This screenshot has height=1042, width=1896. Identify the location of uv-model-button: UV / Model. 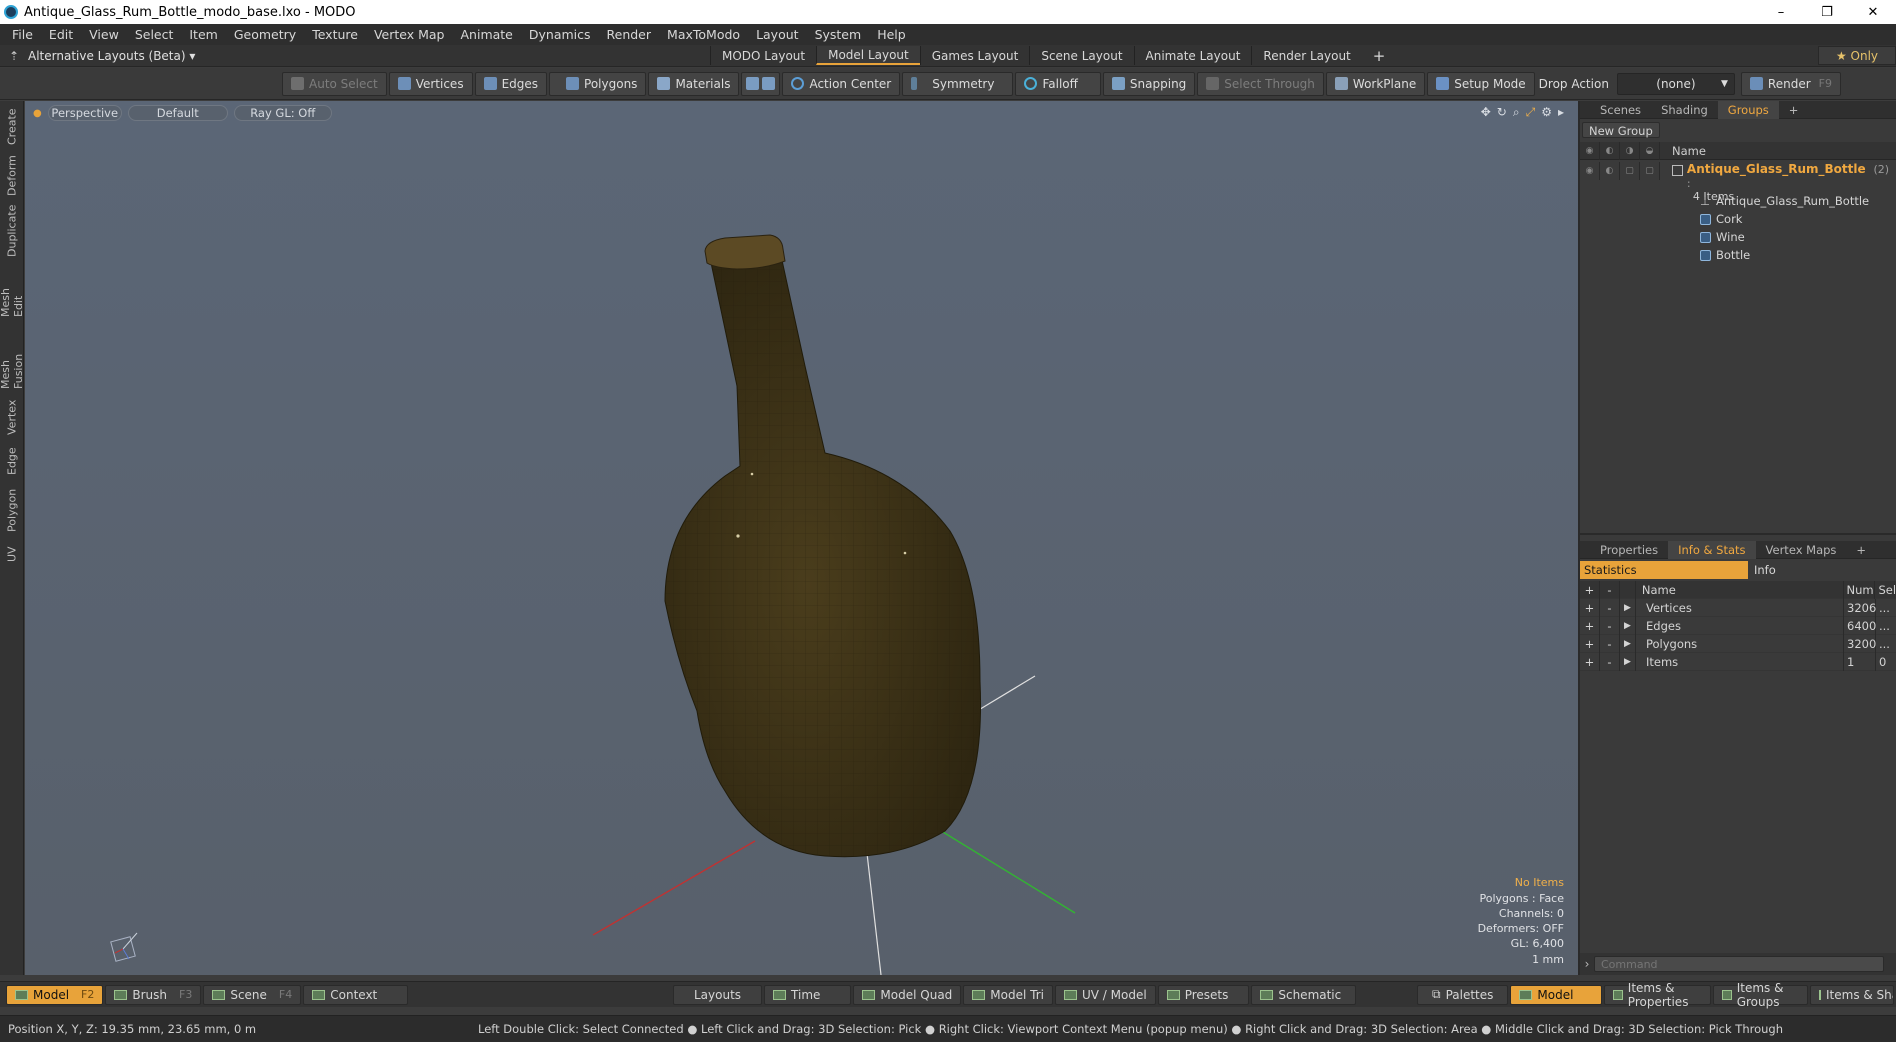
(1105, 994).